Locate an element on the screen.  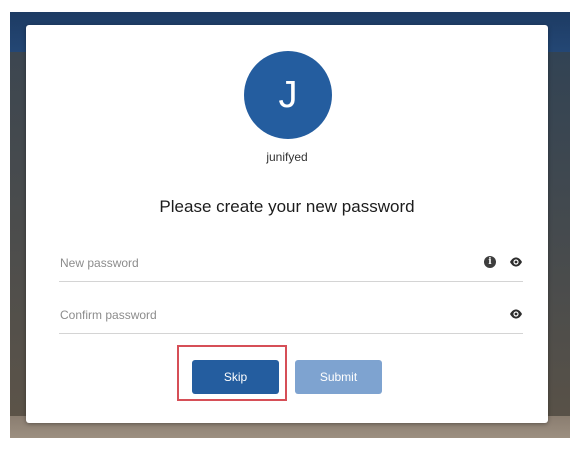
submit-button: Submit is located at coordinates (338, 377).